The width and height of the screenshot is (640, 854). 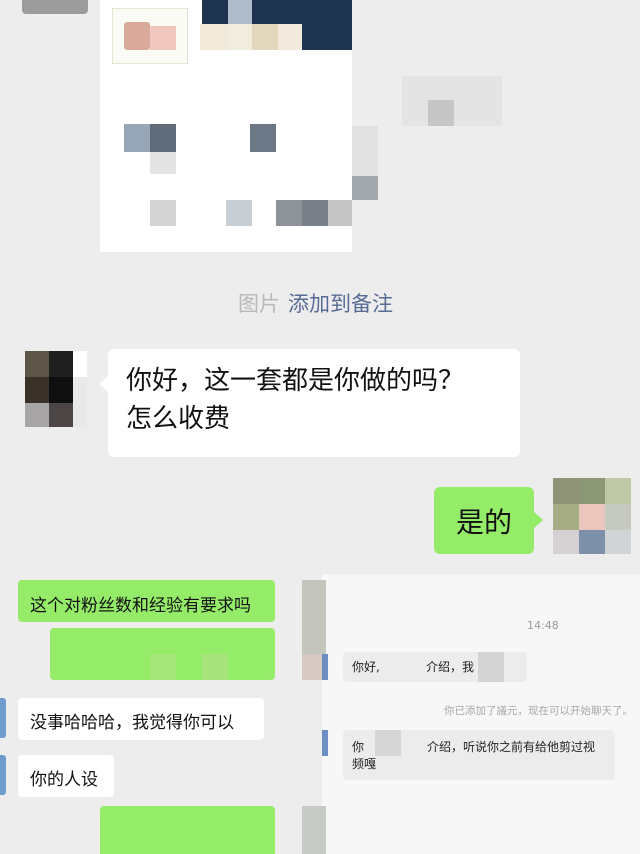 I want to click on screenshot-right-bubble-2-line2: 频嘎, so click(x=364, y=764).